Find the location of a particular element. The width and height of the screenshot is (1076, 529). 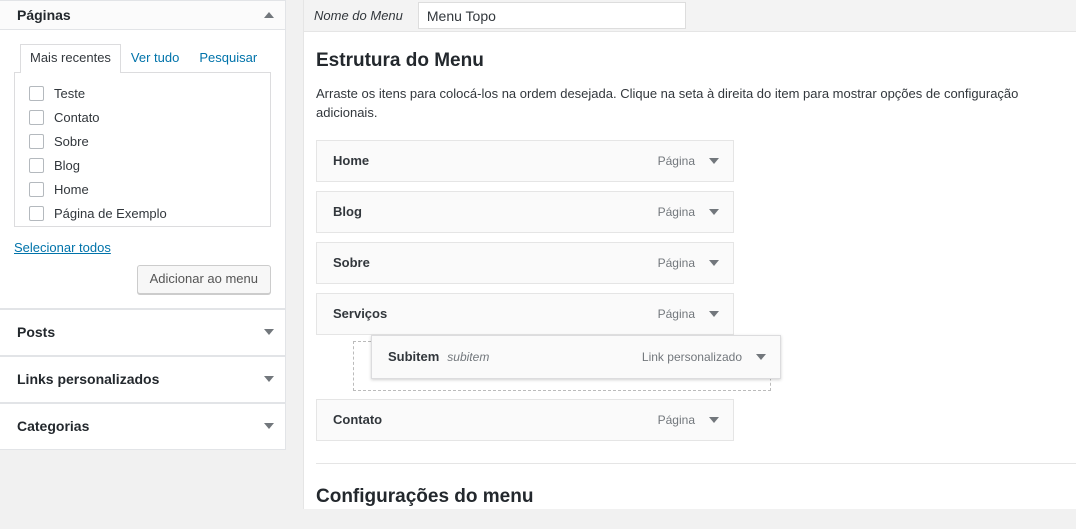

select-all-link: Selecionar todos is located at coordinates (62, 247).